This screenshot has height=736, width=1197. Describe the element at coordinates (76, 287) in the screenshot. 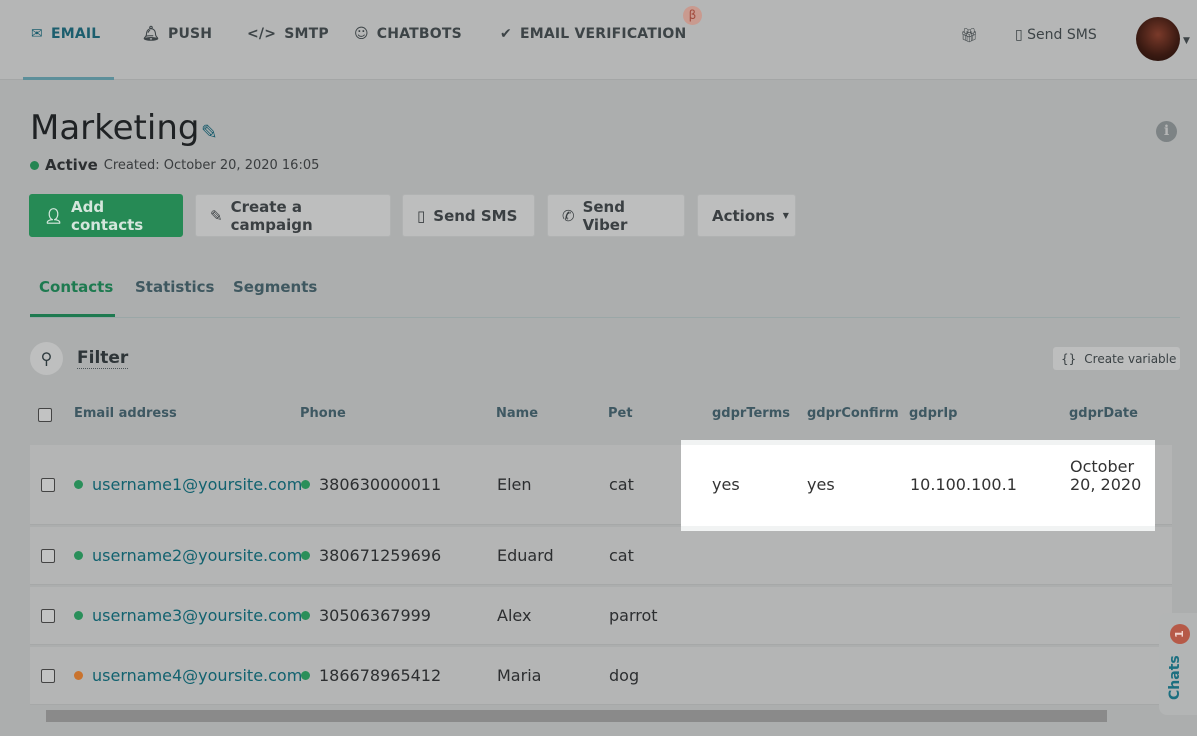

I see `tab-contacts: Contacts` at that location.